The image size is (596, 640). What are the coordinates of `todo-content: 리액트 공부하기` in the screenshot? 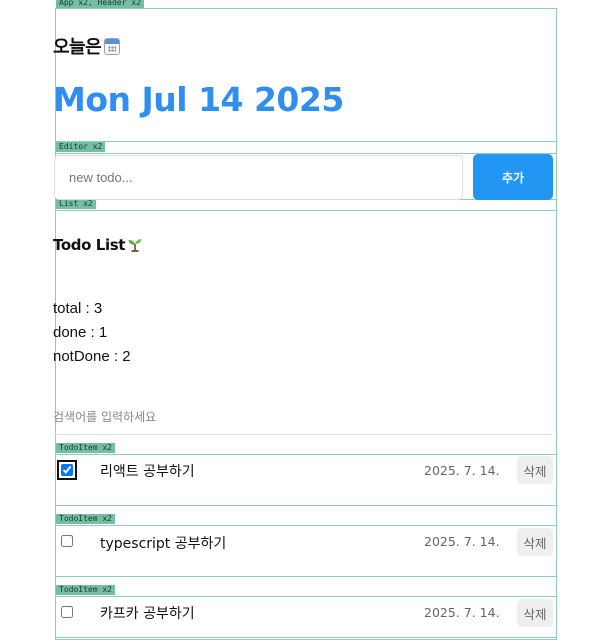 It's located at (147, 472).